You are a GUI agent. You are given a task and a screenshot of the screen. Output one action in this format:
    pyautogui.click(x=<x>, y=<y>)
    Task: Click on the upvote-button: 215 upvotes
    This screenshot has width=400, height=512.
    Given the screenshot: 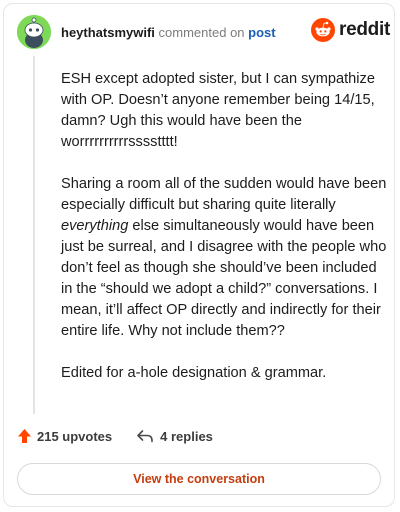 What is the action you would take?
    pyautogui.click(x=64, y=436)
    